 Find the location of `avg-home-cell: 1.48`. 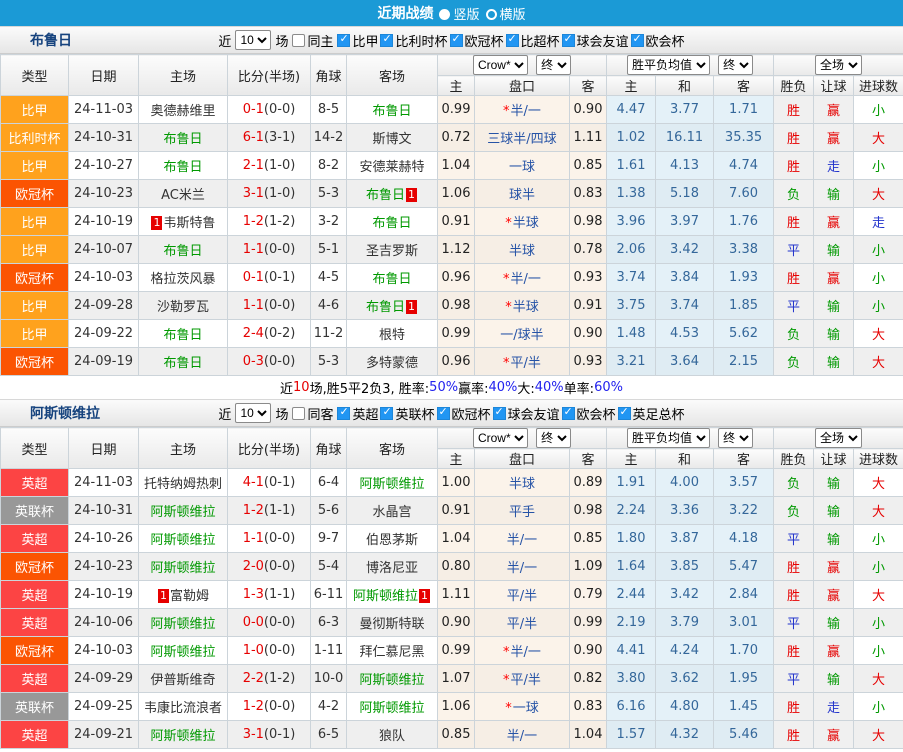

avg-home-cell: 1.48 is located at coordinates (631, 333).